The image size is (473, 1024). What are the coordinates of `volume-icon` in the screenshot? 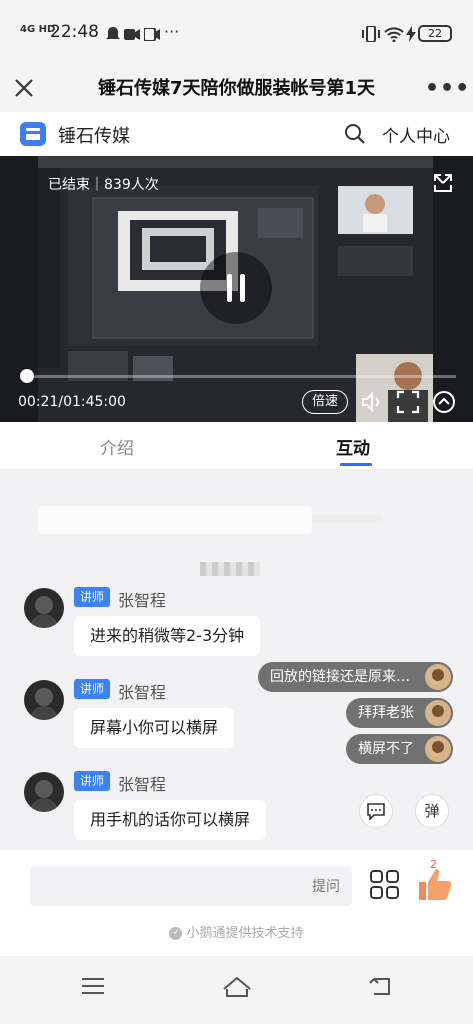 It's located at (372, 402).